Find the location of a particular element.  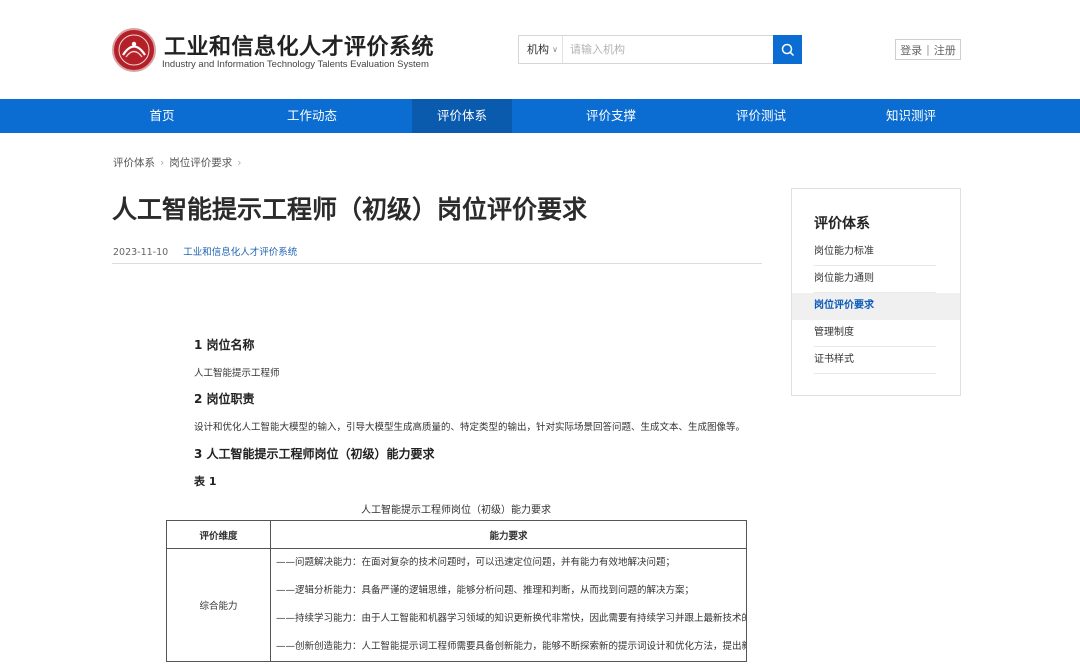

auth-links: 登录 | 注册 is located at coordinates (928, 49).